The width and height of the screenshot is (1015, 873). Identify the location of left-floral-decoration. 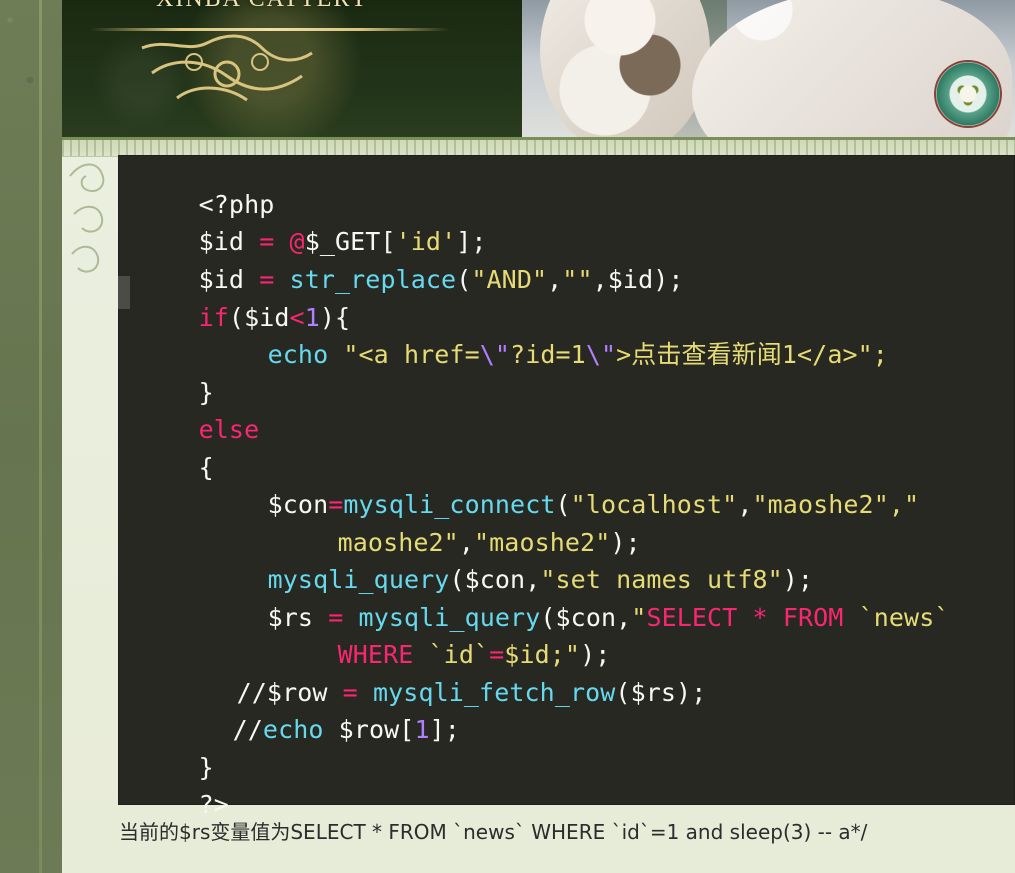
(87, 218).